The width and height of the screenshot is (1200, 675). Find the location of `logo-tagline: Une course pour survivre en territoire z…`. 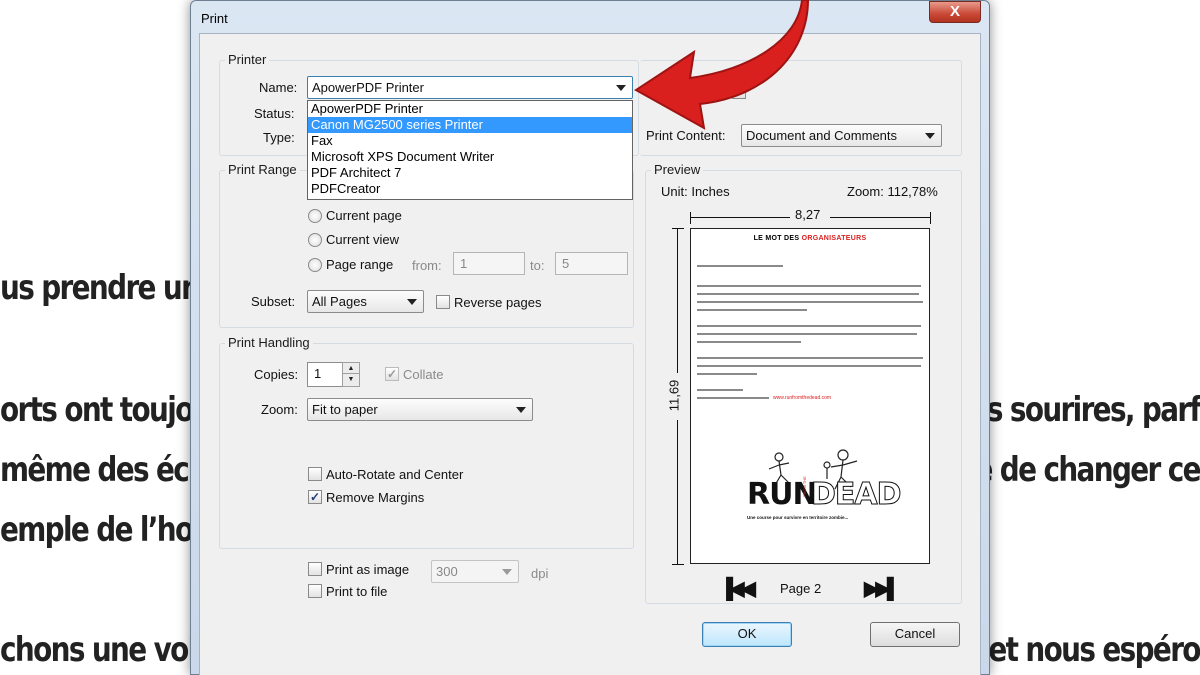

logo-tagline: Une course pour survivre en territoire z… is located at coordinates (798, 517).